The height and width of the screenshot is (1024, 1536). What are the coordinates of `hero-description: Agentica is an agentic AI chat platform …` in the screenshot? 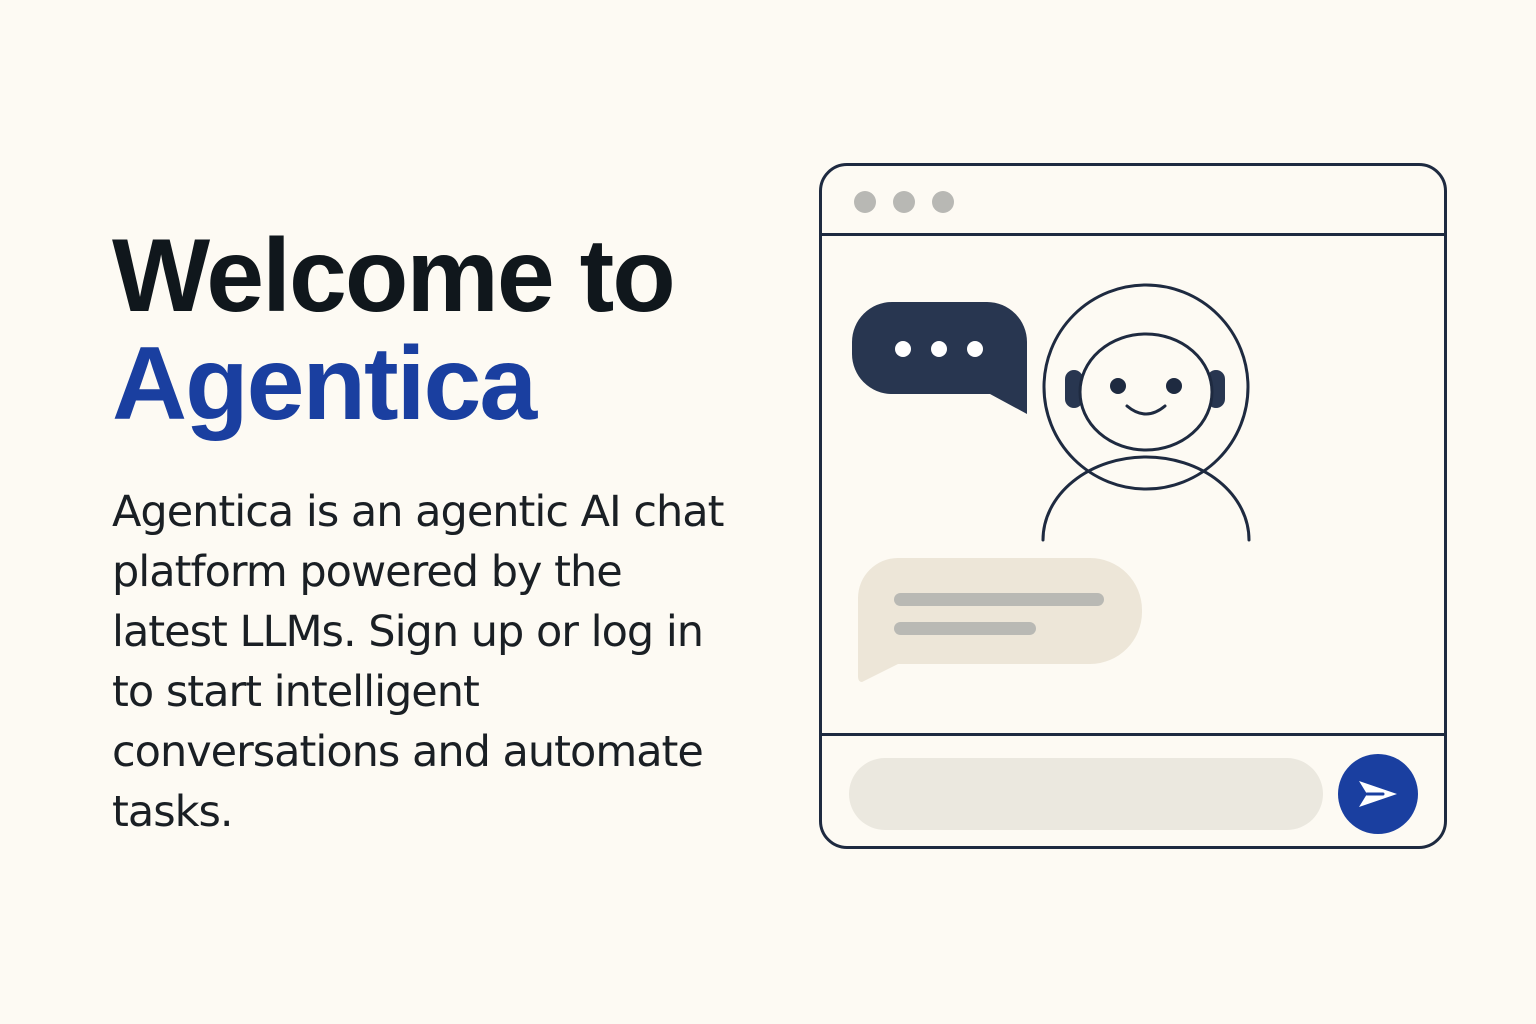 It's located at (418, 662).